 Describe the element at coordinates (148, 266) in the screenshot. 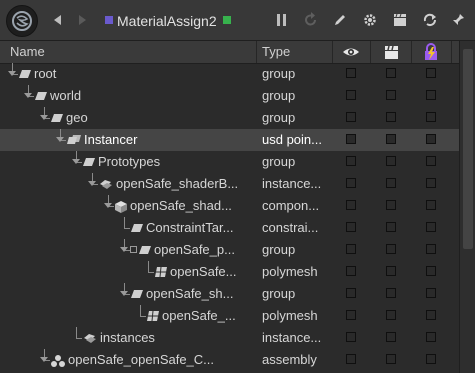

I see `tree-connector-line` at that location.